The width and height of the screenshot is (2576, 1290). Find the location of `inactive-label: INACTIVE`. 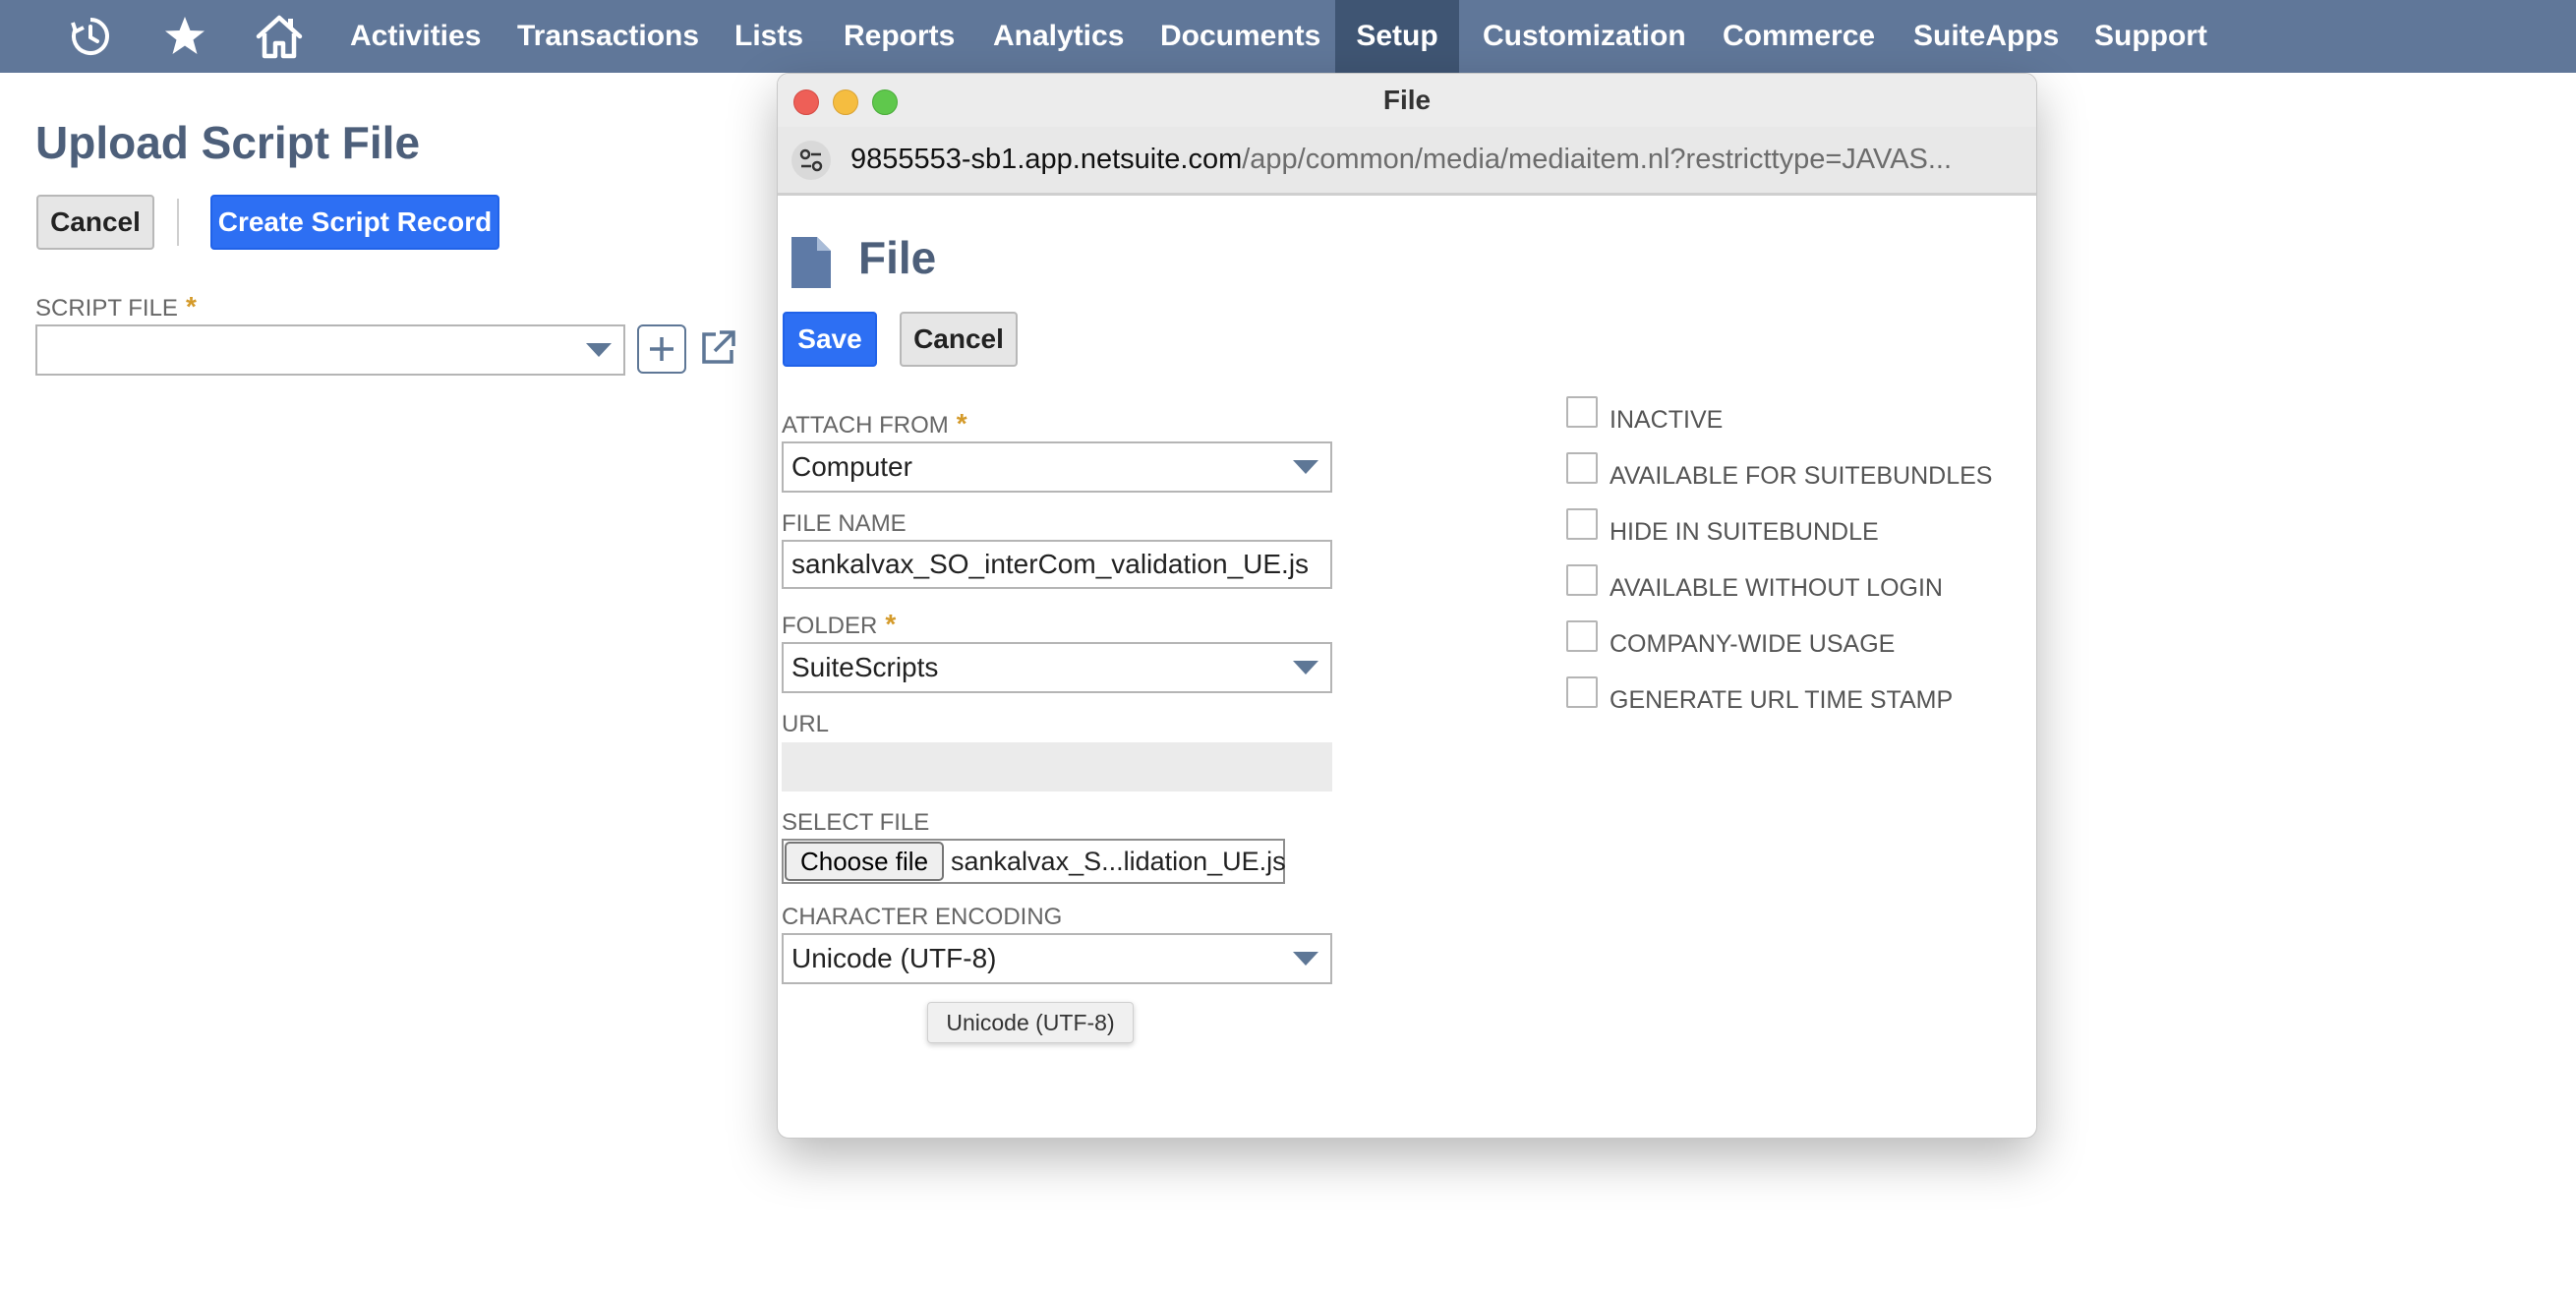

inactive-label: INACTIVE is located at coordinates (1667, 420).